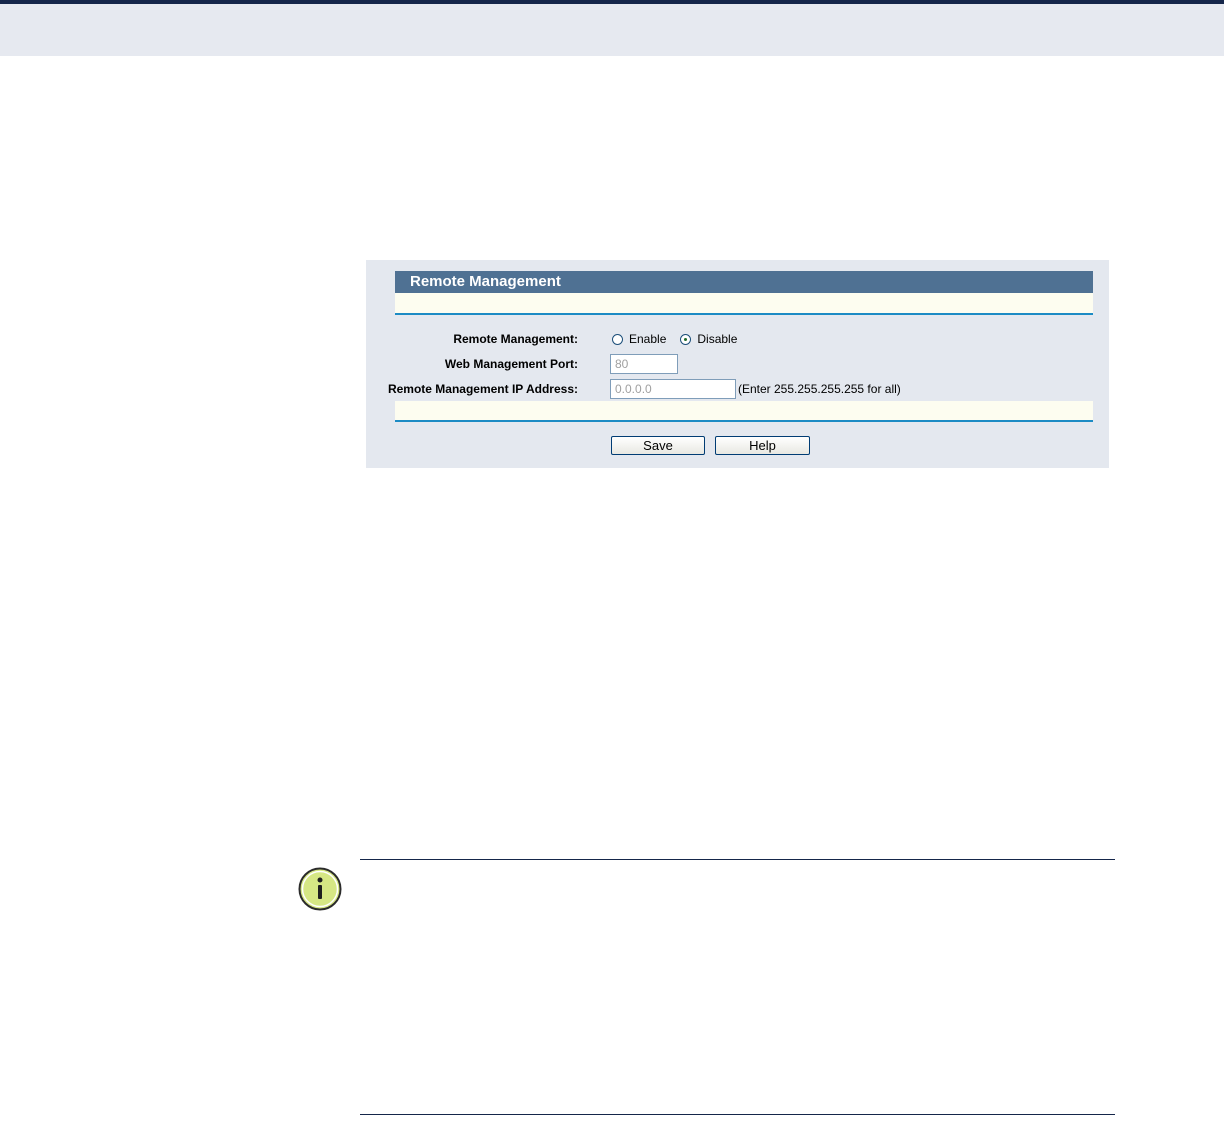 The image size is (1224, 1122). What do you see at coordinates (515, 339) in the screenshot?
I see `remote-management-label: Remote Management:` at bounding box center [515, 339].